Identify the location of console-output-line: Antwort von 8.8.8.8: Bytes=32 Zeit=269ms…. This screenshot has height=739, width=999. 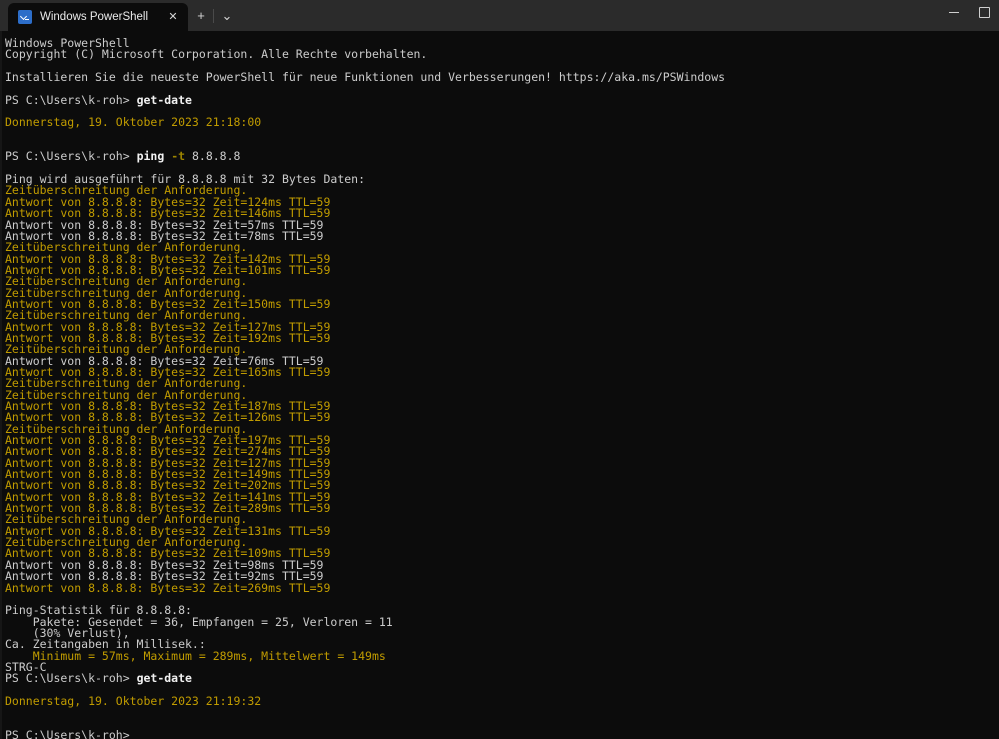
(168, 587).